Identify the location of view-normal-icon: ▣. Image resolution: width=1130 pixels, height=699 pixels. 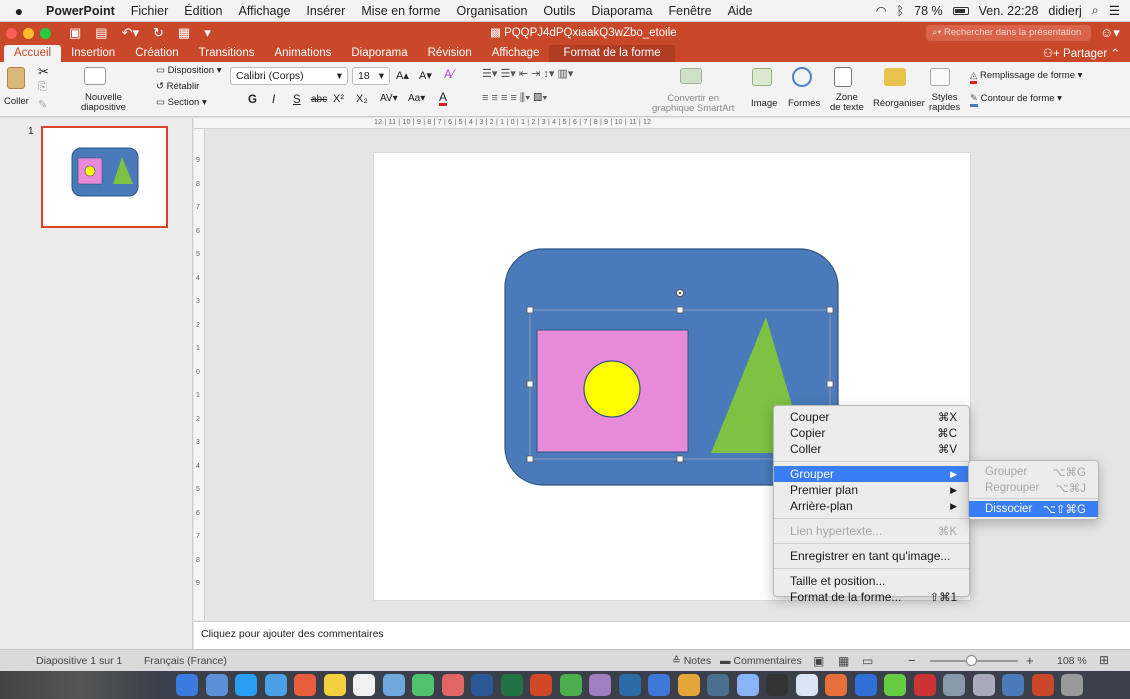
(818, 661).